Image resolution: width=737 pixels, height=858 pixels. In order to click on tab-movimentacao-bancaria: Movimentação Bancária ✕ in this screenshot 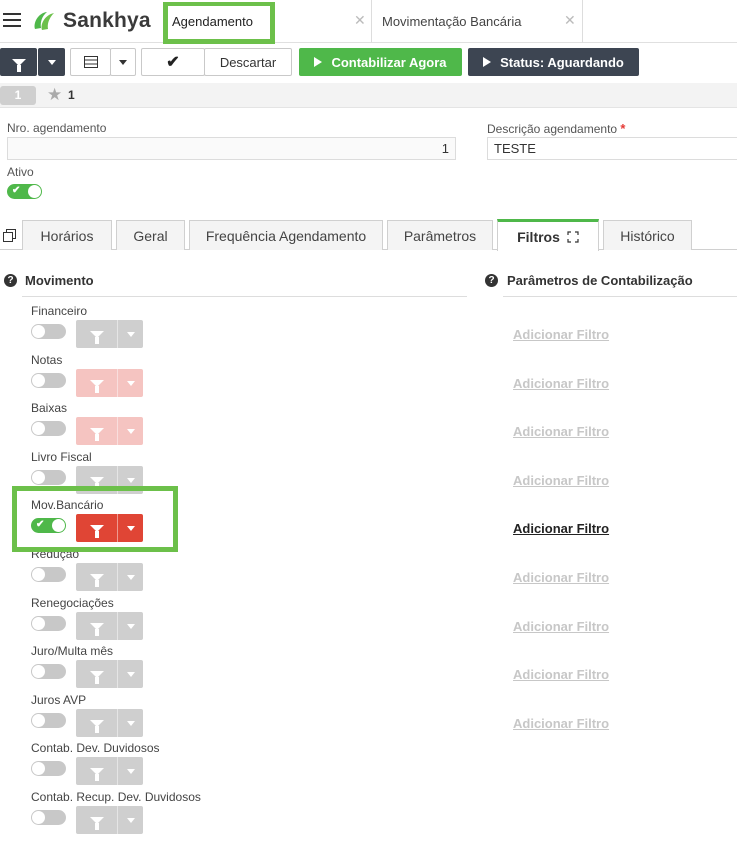, I will do `click(478, 21)`.